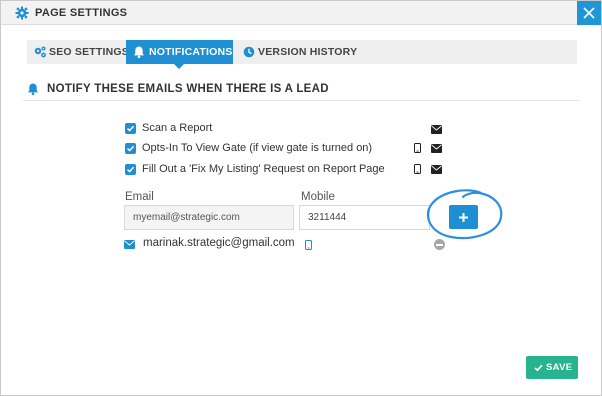 The image size is (602, 396). I want to click on tab-notifications-label: NOTIFICATIONS, so click(191, 52).